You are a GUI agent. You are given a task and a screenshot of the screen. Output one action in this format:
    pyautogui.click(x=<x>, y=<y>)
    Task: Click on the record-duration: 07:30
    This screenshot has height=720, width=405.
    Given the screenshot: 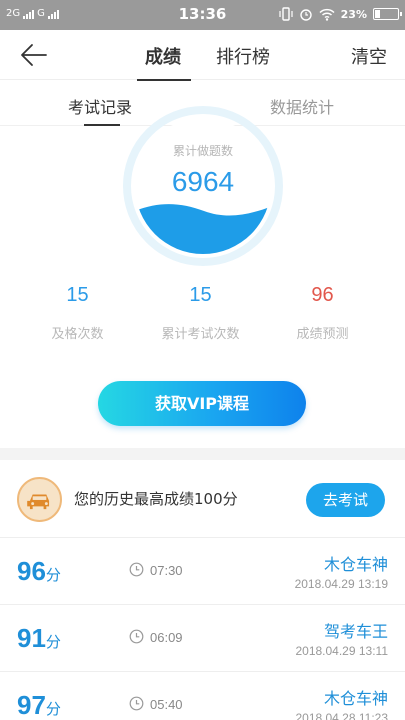 What is the action you would take?
    pyautogui.click(x=166, y=570)
    